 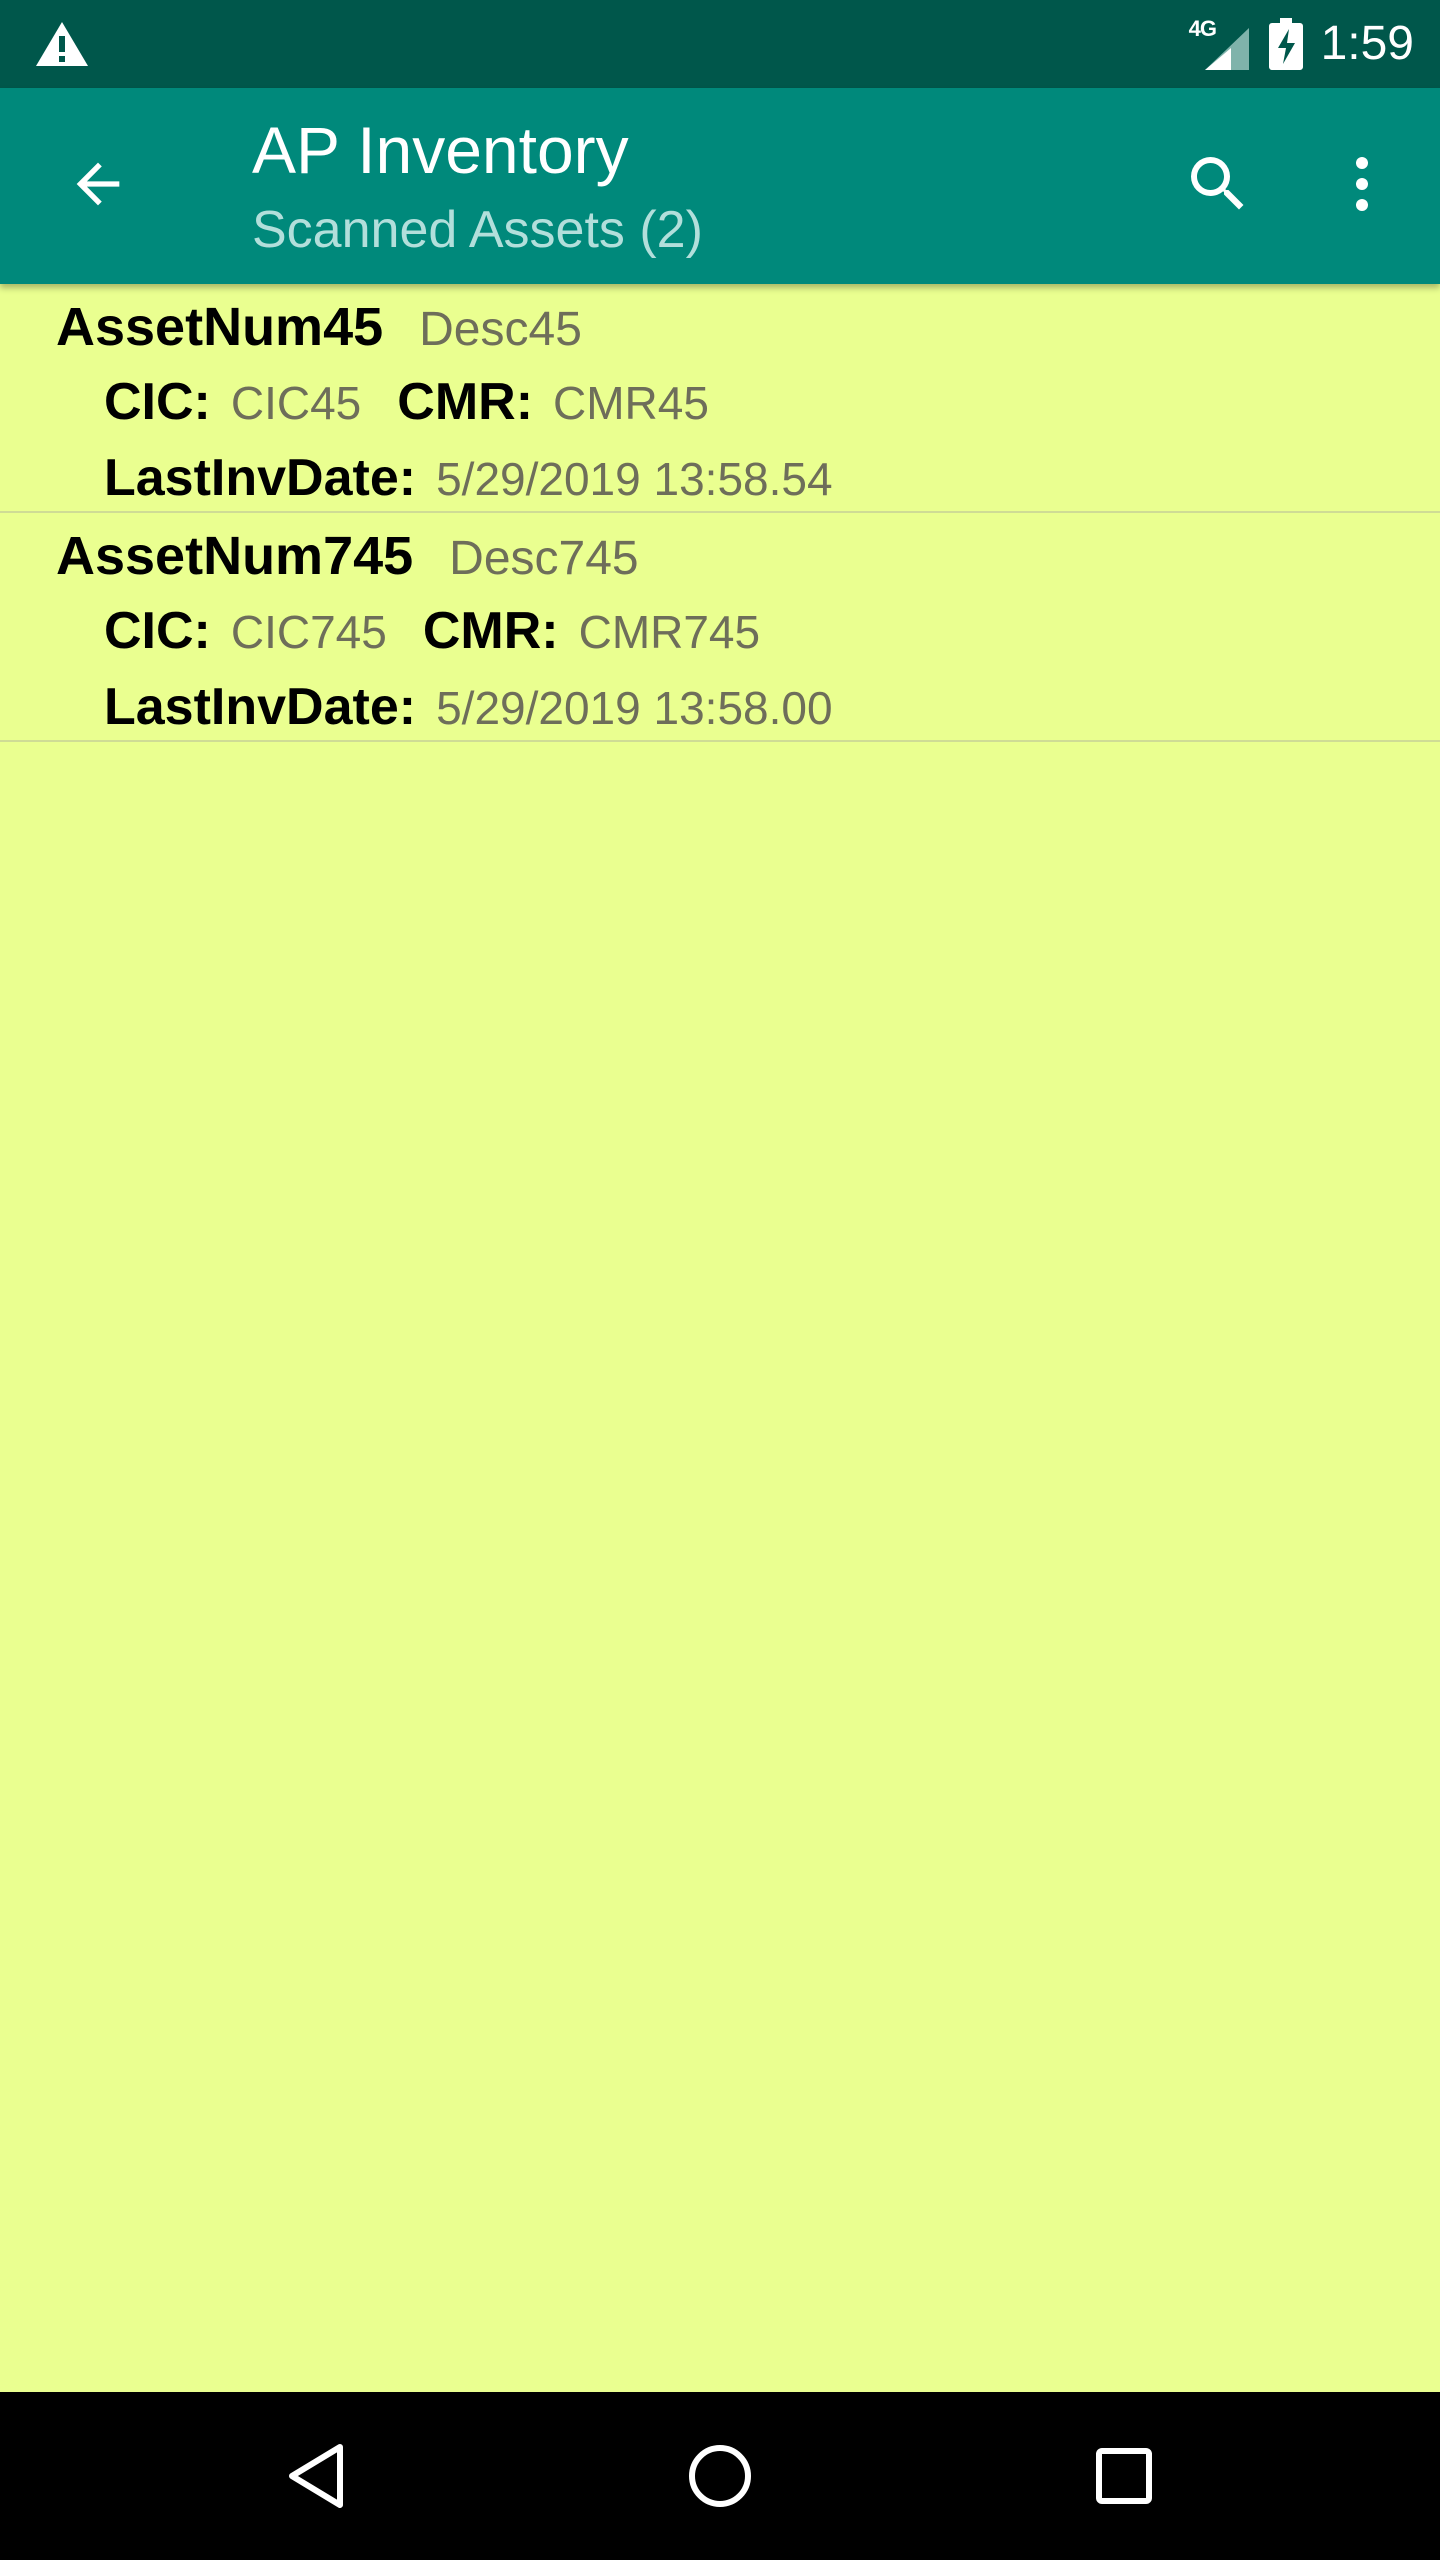 I want to click on warning-icon, so click(x=62, y=44).